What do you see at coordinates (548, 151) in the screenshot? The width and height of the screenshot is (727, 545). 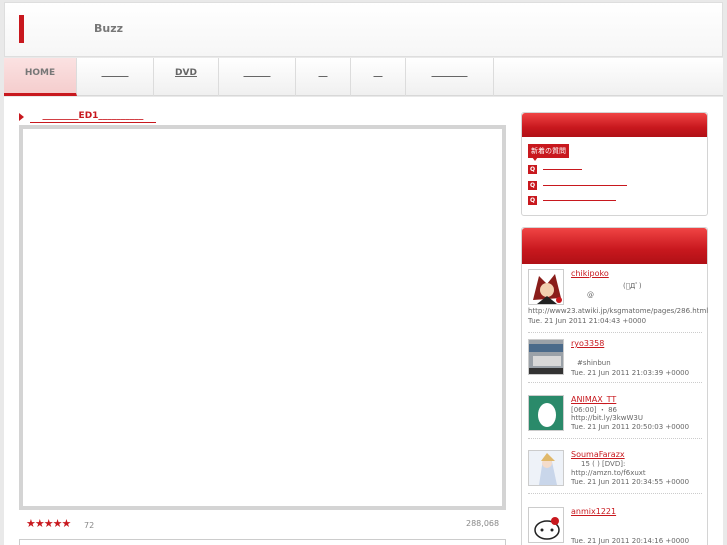 I see `questions-badge: 新着の質問` at bounding box center [548, 151].